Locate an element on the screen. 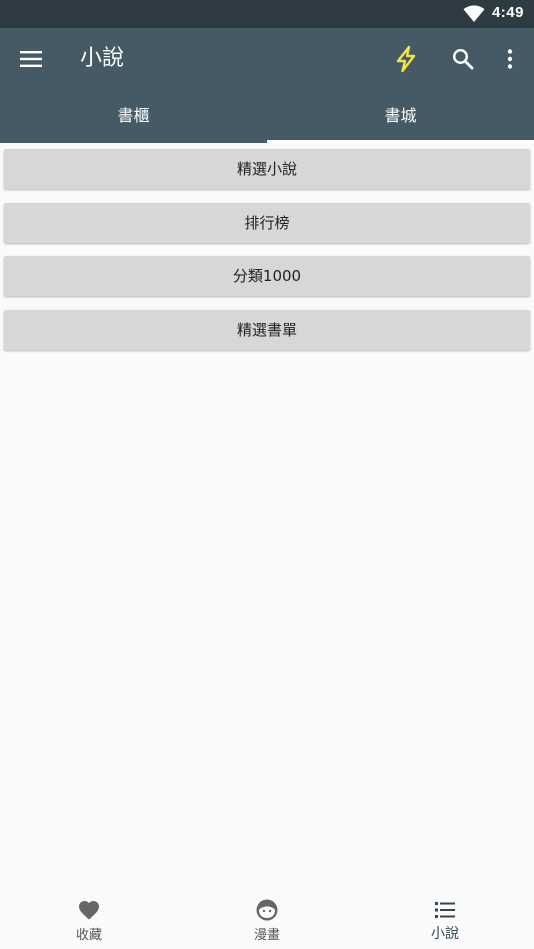 This screenshot has height=949, width=534. menu-icon is located at coordinates (31, 59).